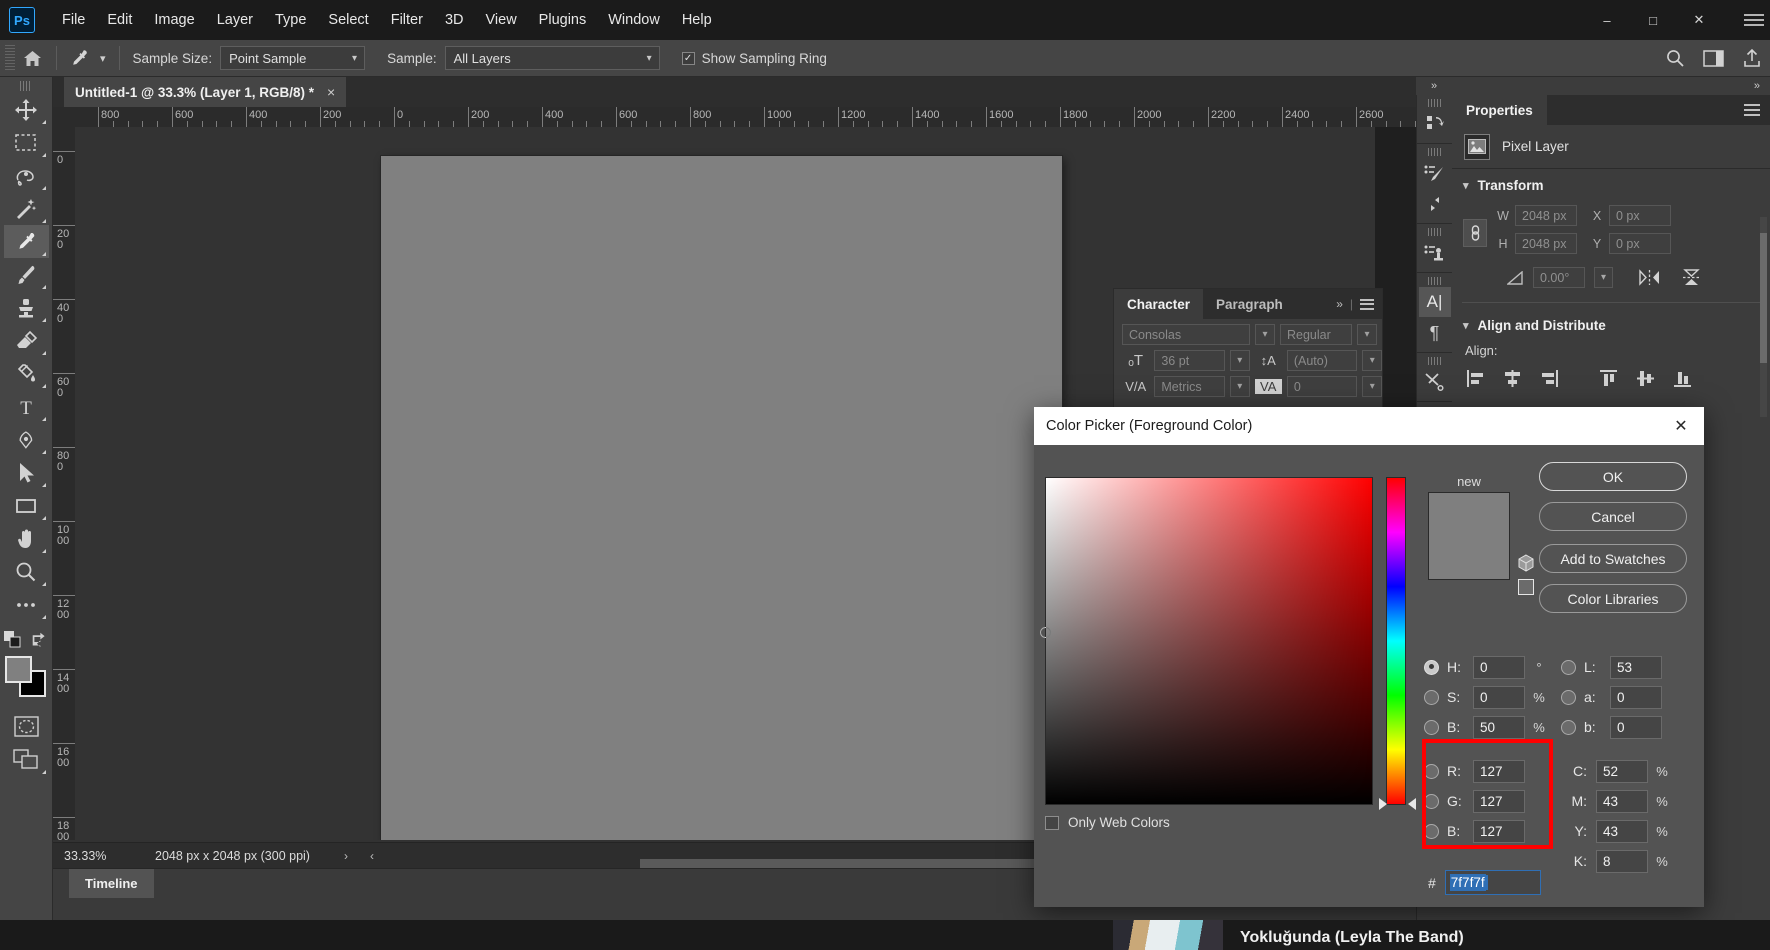 The image size is (1770, 950). Describe the element at coordinates (1206, 641) in the screenshot. I see `saturation-brightness-field` at that location.